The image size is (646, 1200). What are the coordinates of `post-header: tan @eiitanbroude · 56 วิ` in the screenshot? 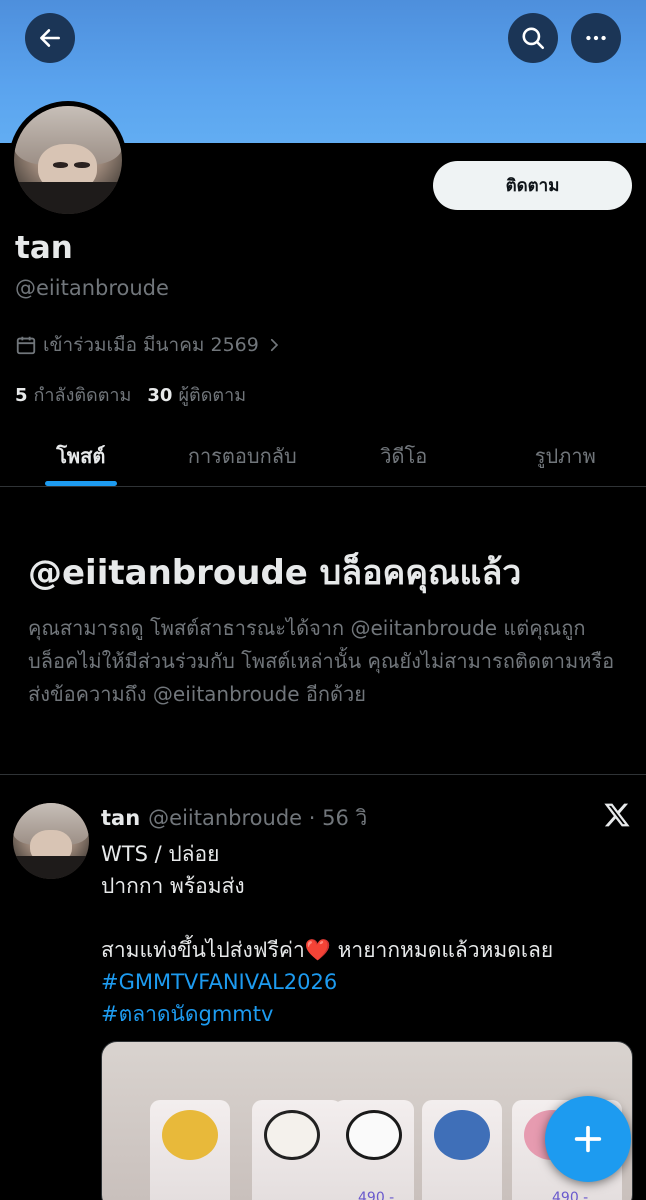 It's located at (234, 818).